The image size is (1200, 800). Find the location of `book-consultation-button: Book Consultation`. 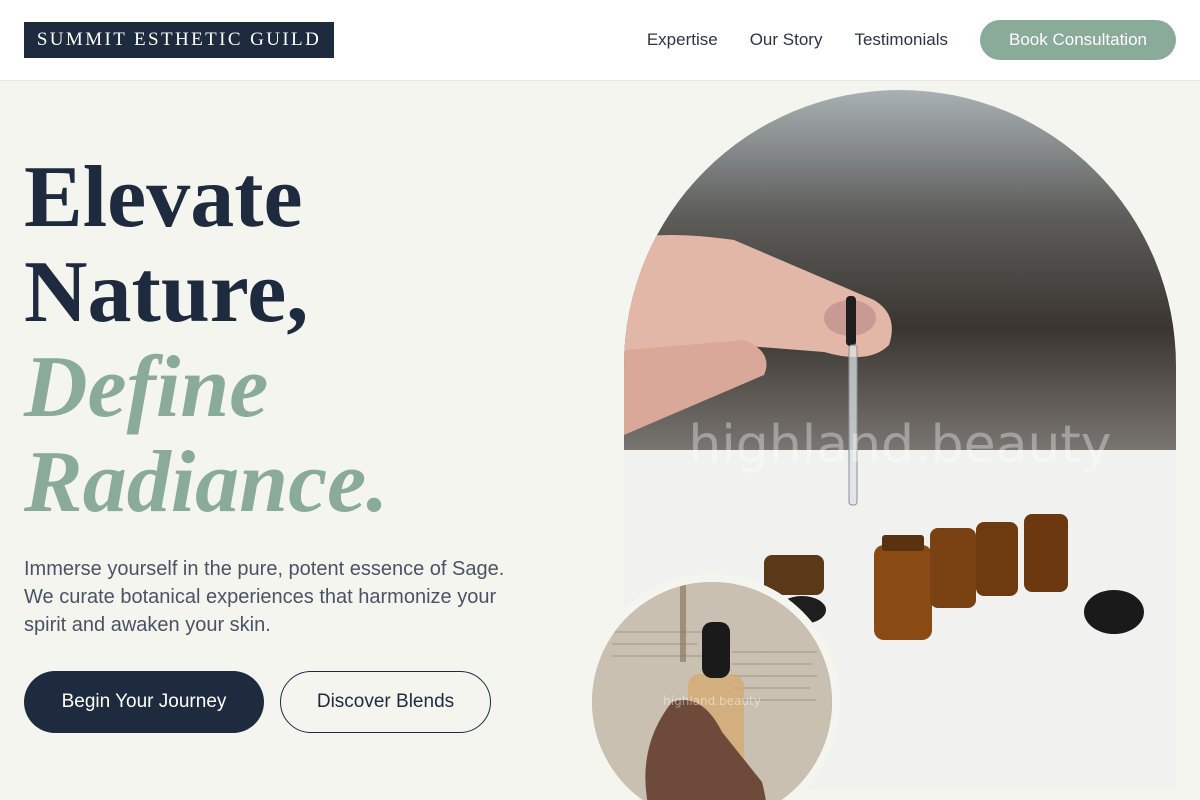

book-consultation-button: Book Consultation is located at coordinates (1078, 40).